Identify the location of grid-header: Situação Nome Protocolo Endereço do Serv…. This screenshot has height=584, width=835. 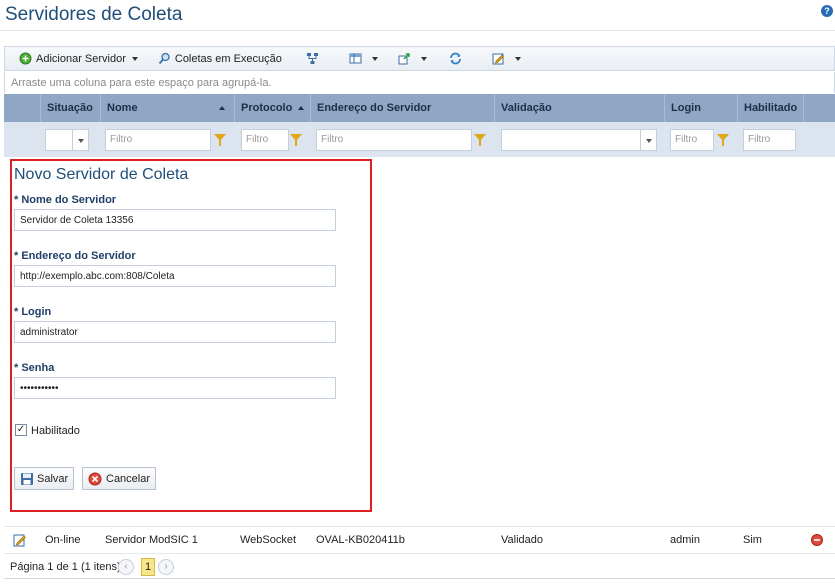
(419, 108).